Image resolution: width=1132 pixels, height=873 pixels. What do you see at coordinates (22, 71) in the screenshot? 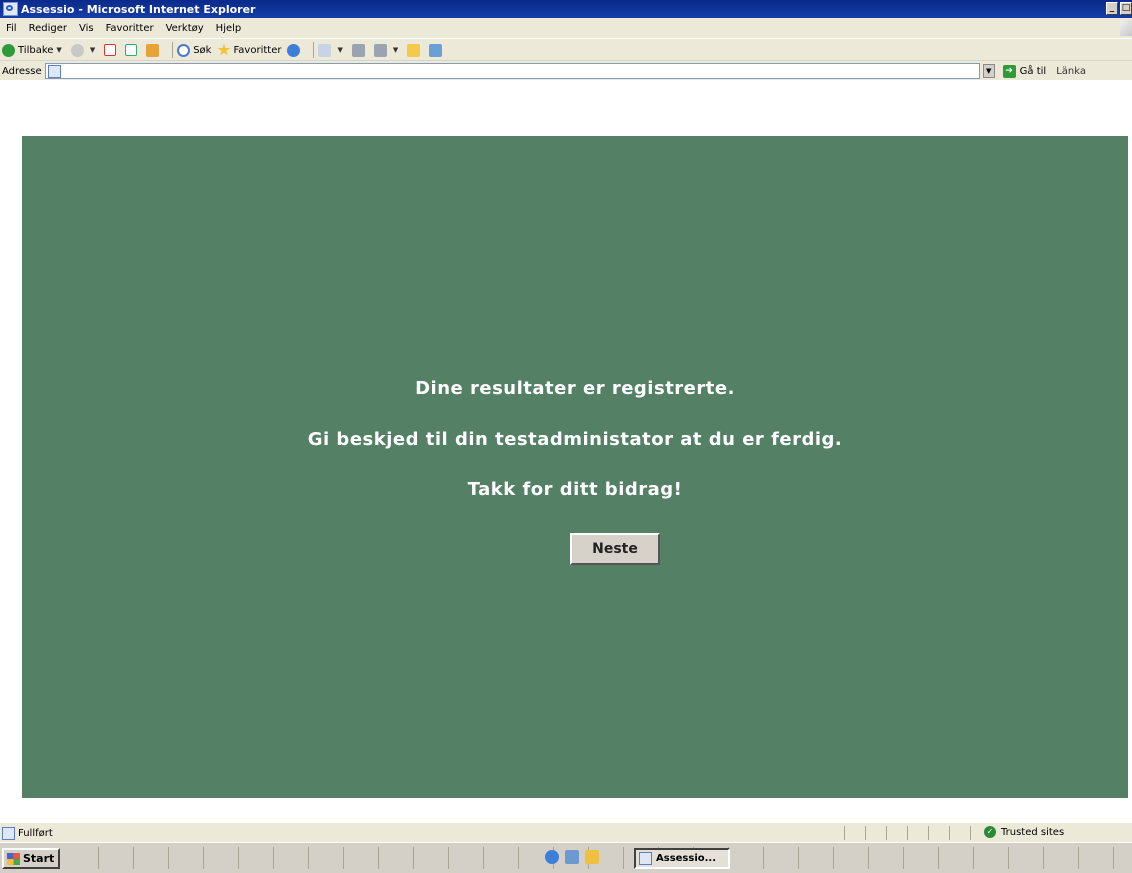
I see `address-label: Adresse` at bounding box center [22, 71].